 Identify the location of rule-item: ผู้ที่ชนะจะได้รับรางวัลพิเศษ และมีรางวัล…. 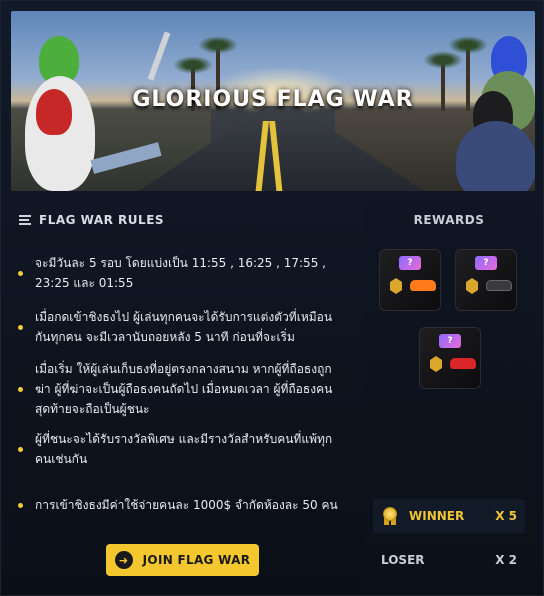
(182, 449).